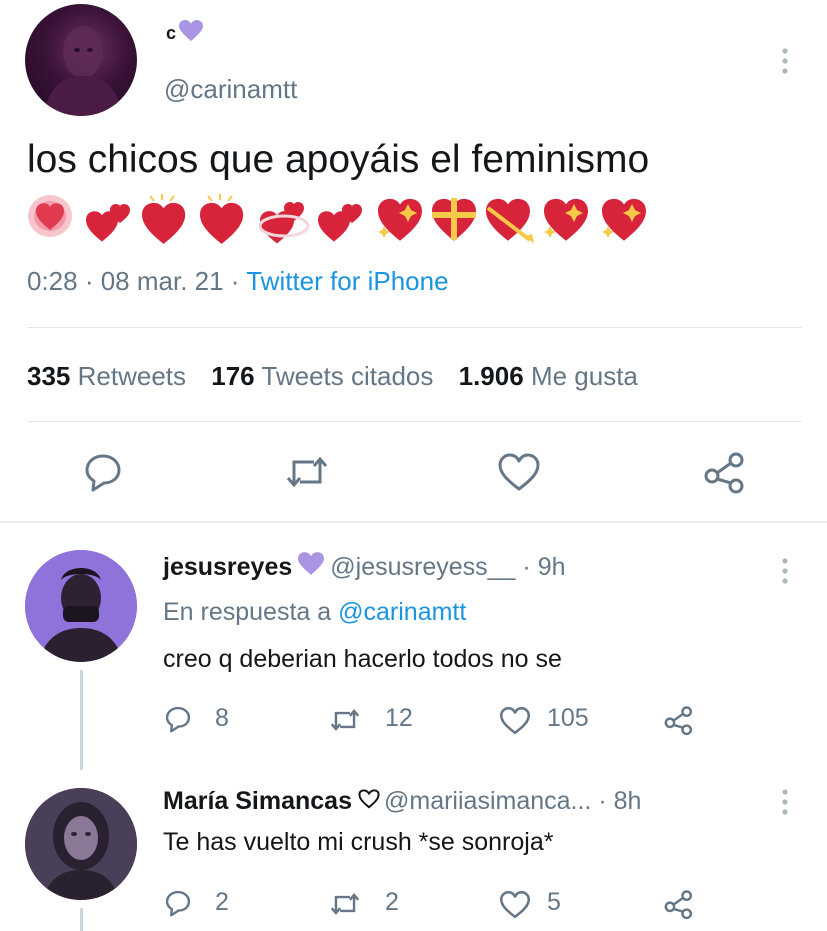 This screenshot has height=931, width=827. What do you see at coordinates (222, 718) in the screenshot?
I see `reply-count: 8` at bounding box center [222, 718].